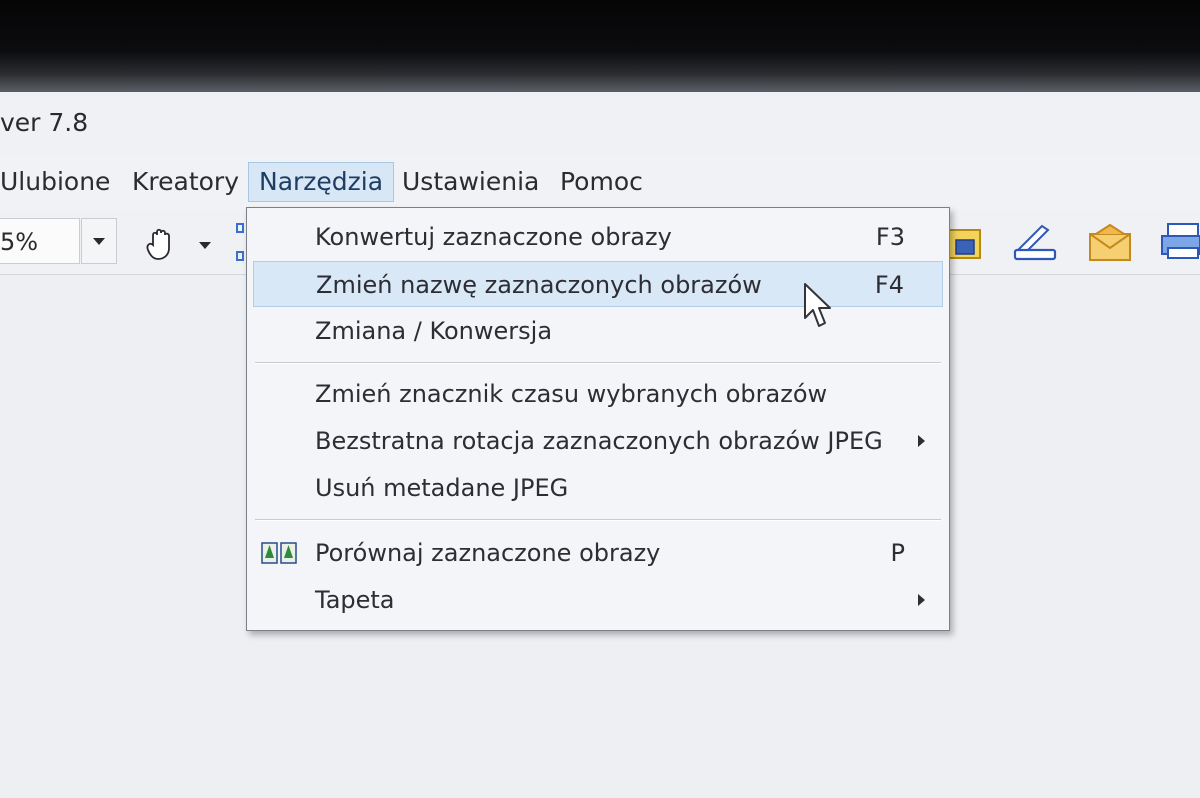 This screenshot has height=798, width=1200. What do you see at coordinates (598, 600) in the screenshot?
I see `menu-item-tapeta: Tapeta` at bounding box center [598, 600].